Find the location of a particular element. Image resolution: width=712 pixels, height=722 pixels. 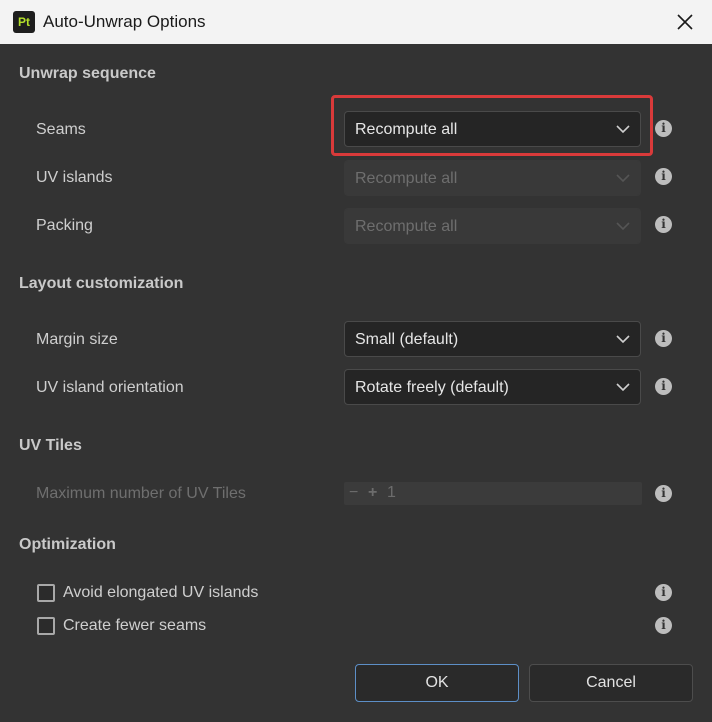

max-uv-tiles-label: Maximum number of UV Tiles is located at coordinates (141, 493).